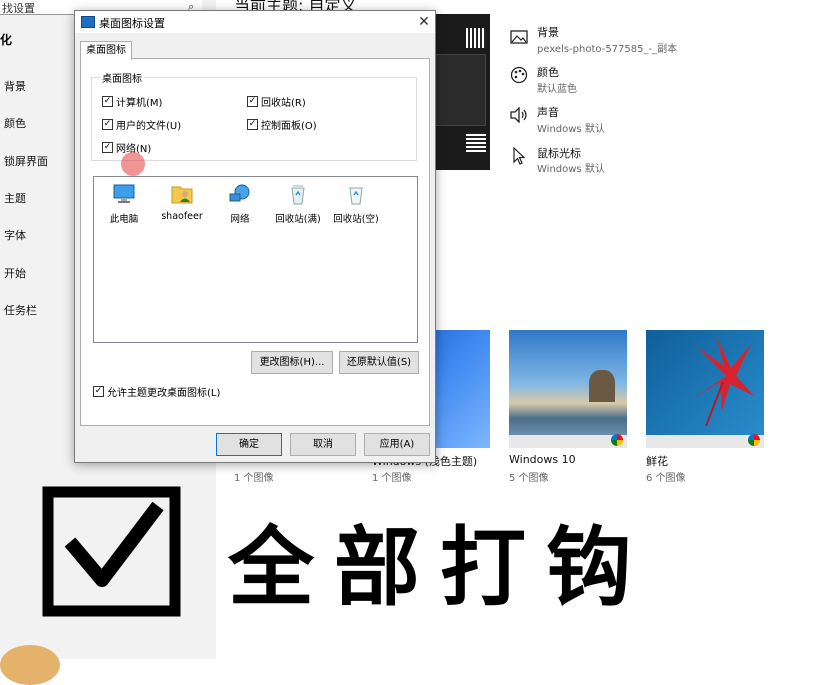 The width and height of the screenshot is (829, 685). I want to click on apply-button: 应用(A), so click(397, 444).